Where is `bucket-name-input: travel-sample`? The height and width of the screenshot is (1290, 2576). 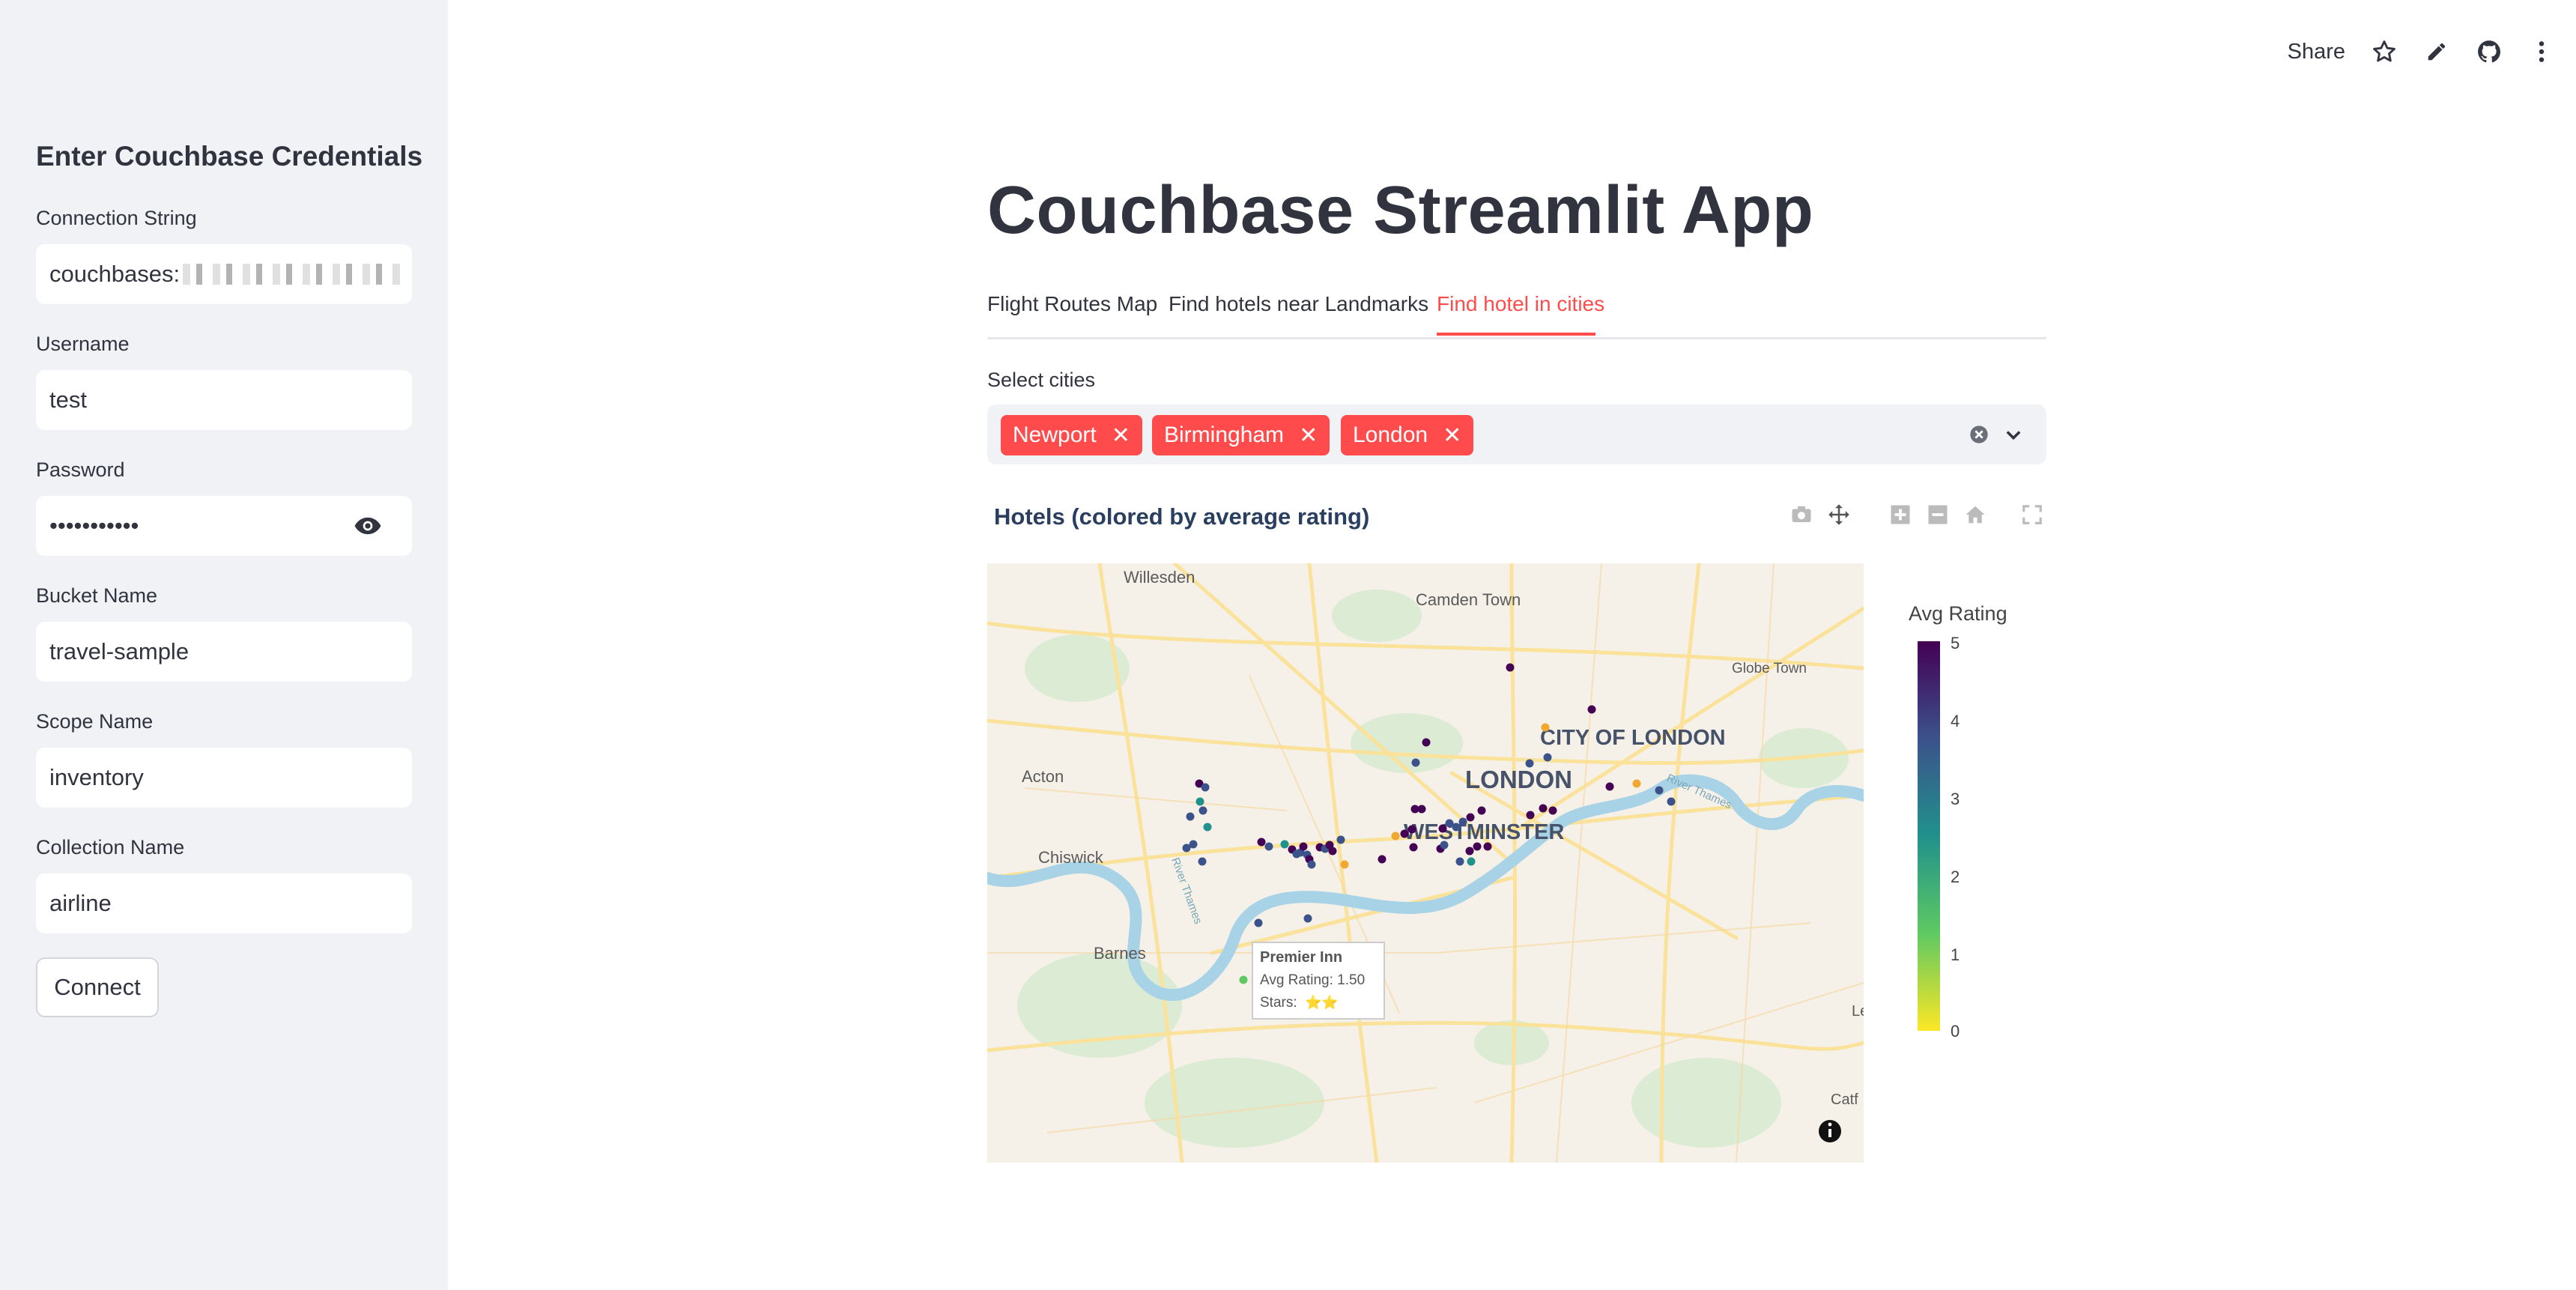
bucket-name-input: travel-sample is located at coordinates (224, 652).